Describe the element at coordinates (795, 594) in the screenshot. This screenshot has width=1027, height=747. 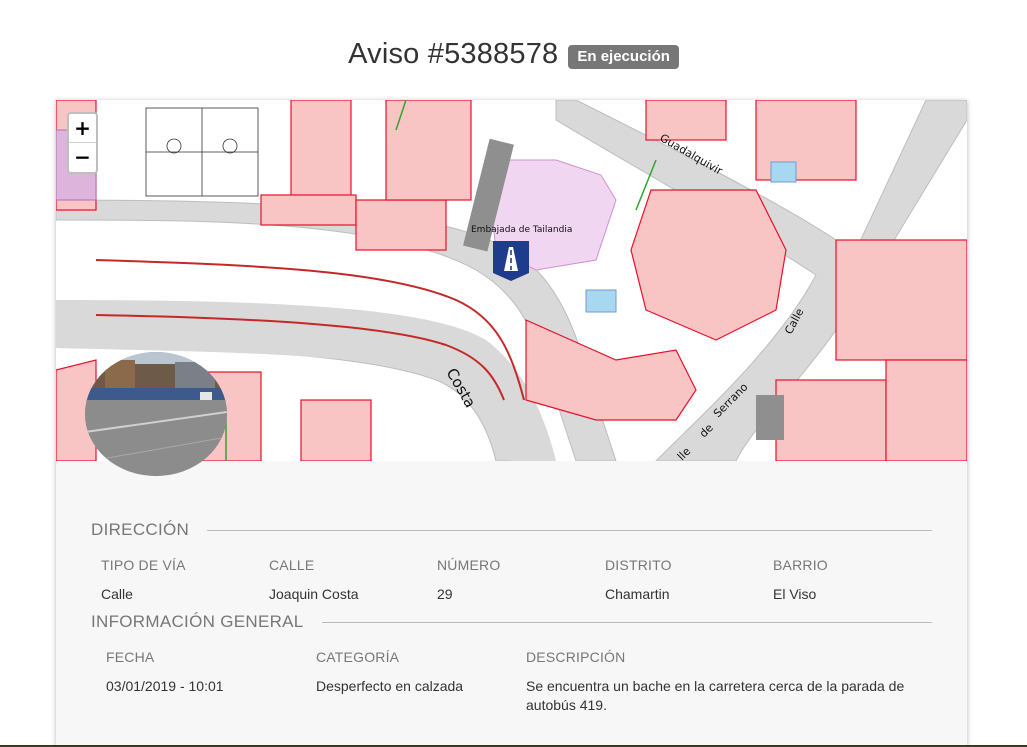
I see `field-value: El Viso` at that location.